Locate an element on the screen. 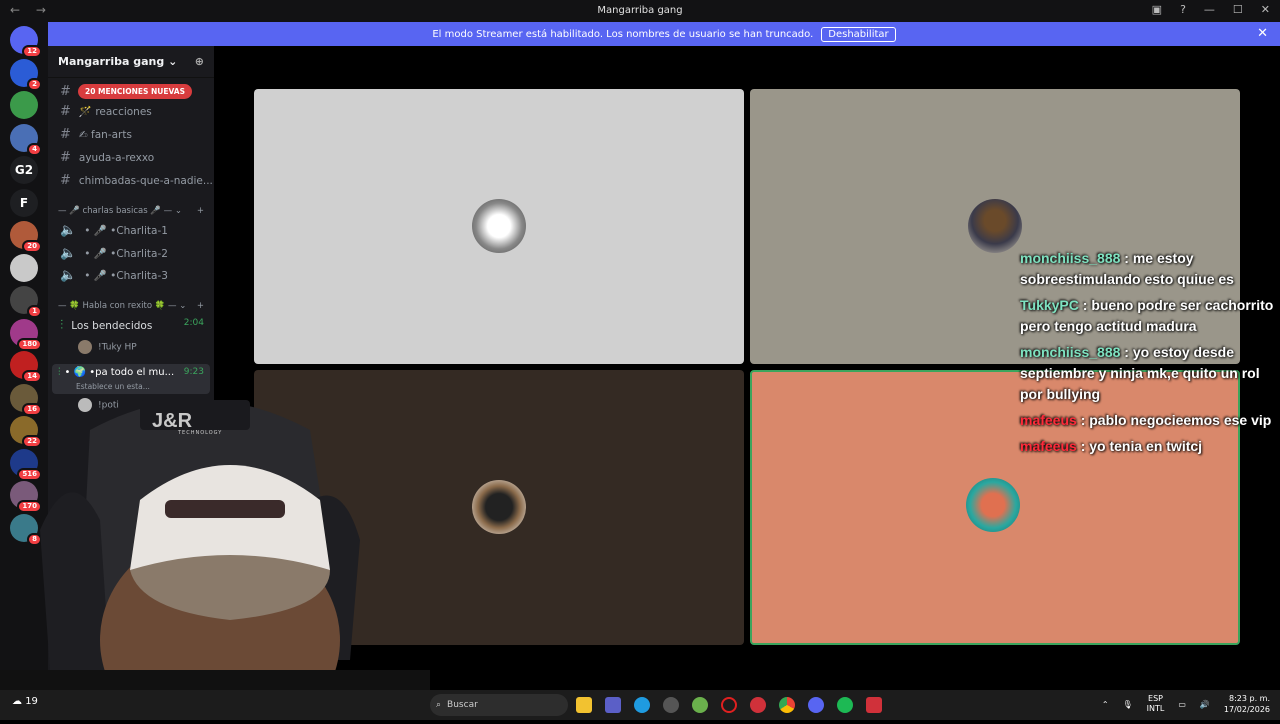  inbox-icon: ▣ is located at coordinates (1157, 9).